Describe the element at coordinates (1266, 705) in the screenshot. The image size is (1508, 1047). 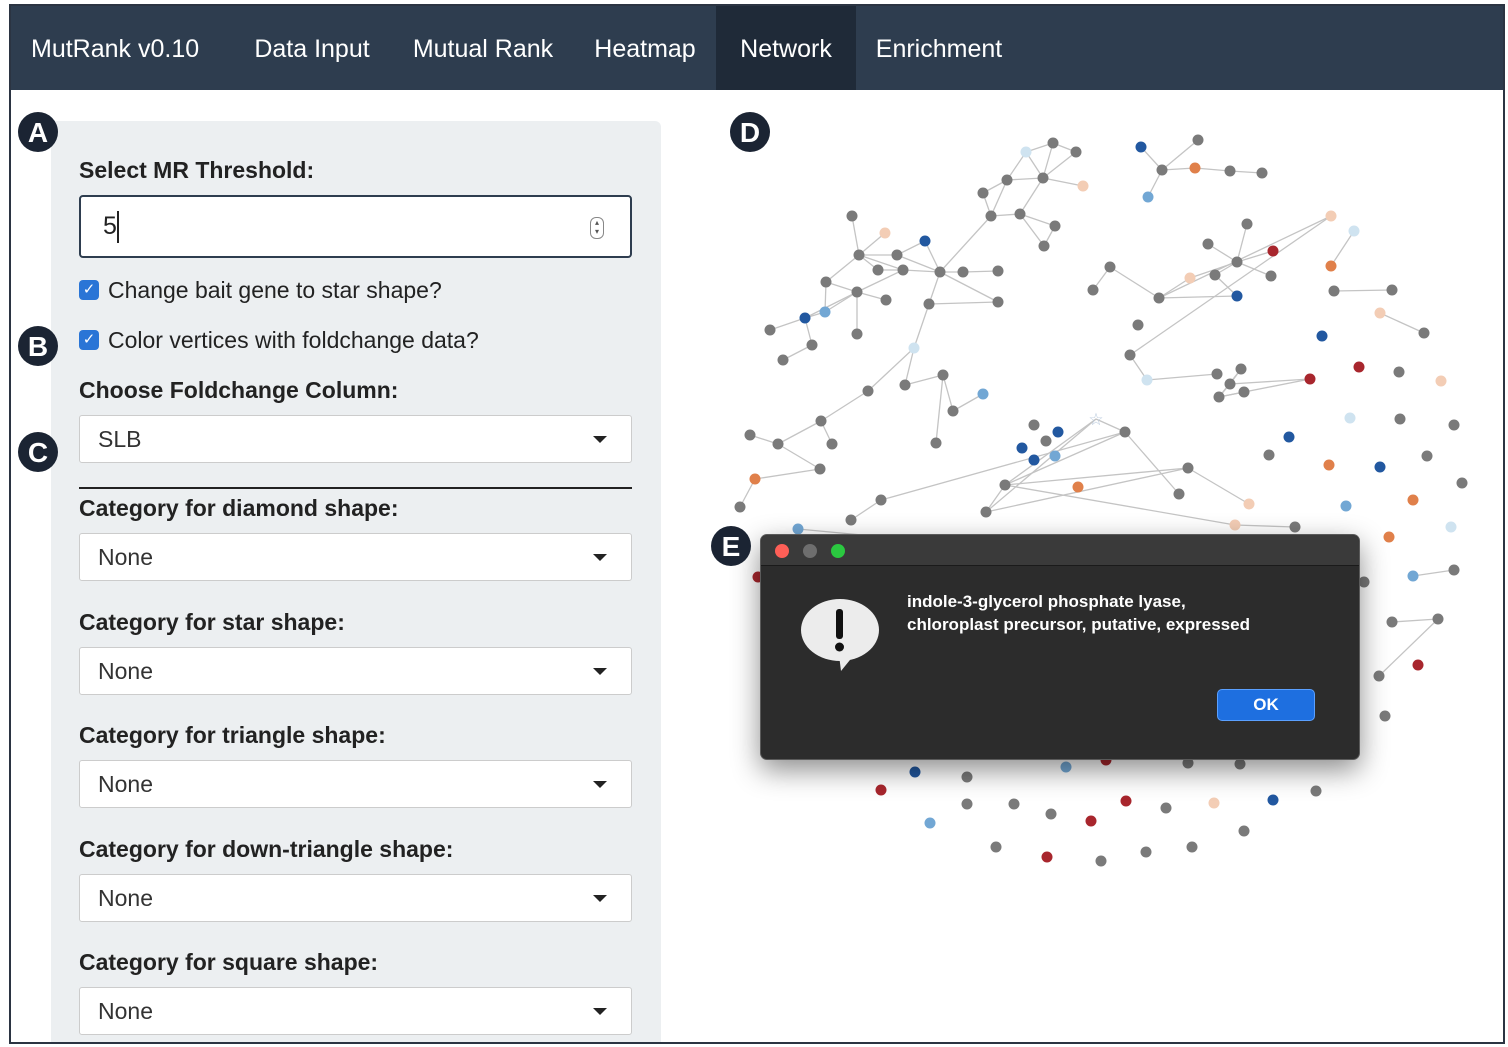
I see `ok-button: OK` at that location.